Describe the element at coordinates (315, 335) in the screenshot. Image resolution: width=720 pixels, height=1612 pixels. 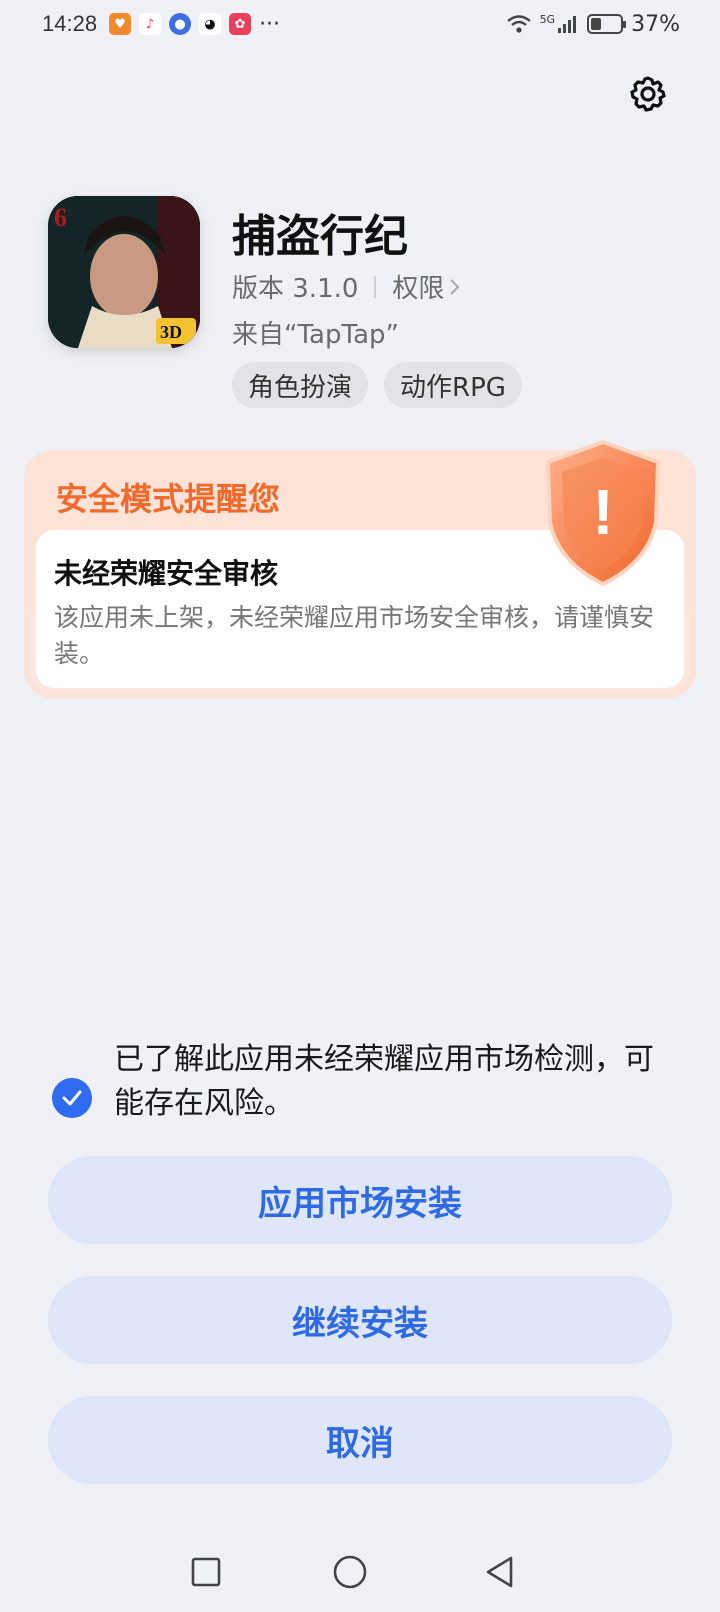
I see `app-source: 来自“TapTap”` at that location.